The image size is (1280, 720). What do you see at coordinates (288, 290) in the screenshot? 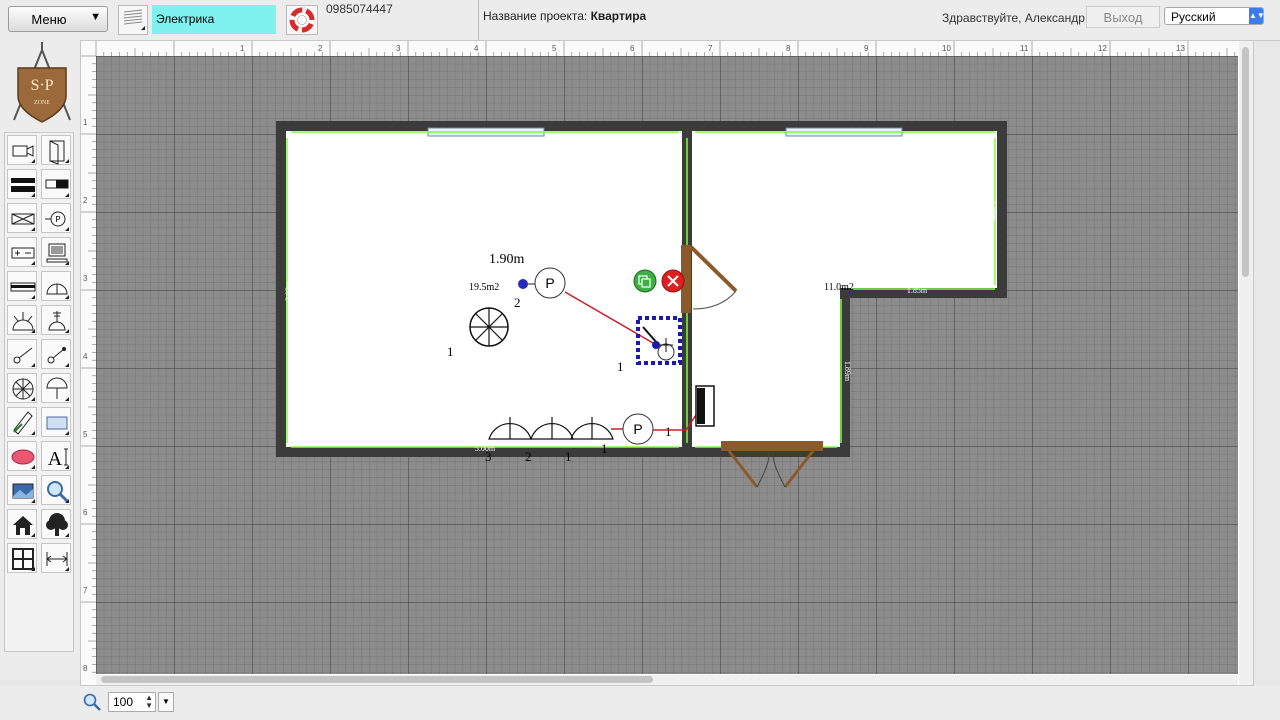
I see `dim-left-wall-label: 3.93m` at bounding box center [288, 290].